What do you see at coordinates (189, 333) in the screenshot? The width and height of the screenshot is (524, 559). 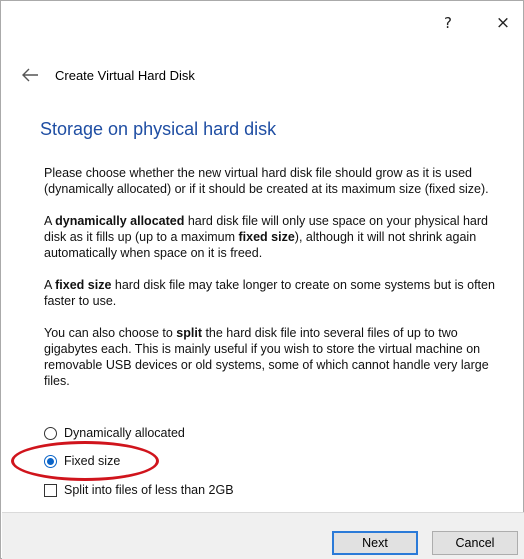 I see `bold-text: split` at bounding box center [189, 333].